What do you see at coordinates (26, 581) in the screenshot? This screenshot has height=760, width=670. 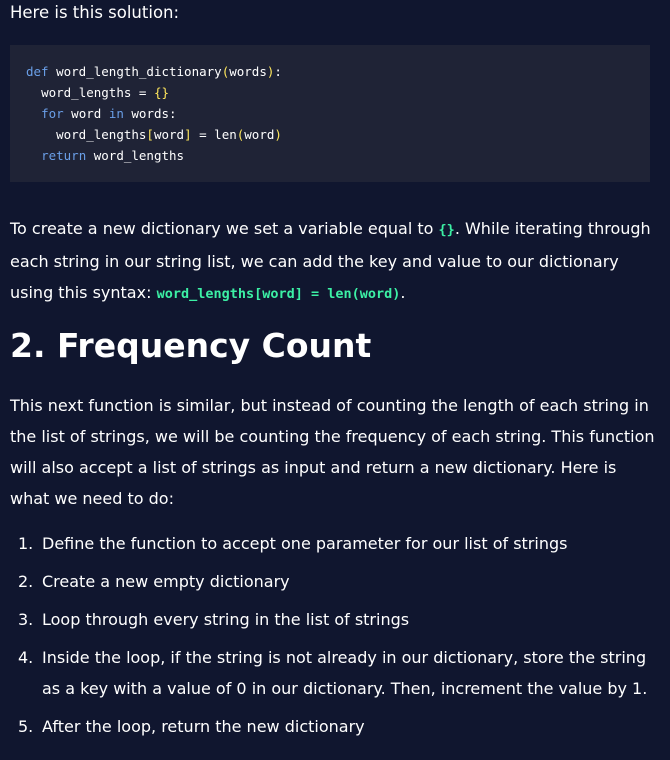 I see `step-number: 2.` at bounding box center [26, 581].